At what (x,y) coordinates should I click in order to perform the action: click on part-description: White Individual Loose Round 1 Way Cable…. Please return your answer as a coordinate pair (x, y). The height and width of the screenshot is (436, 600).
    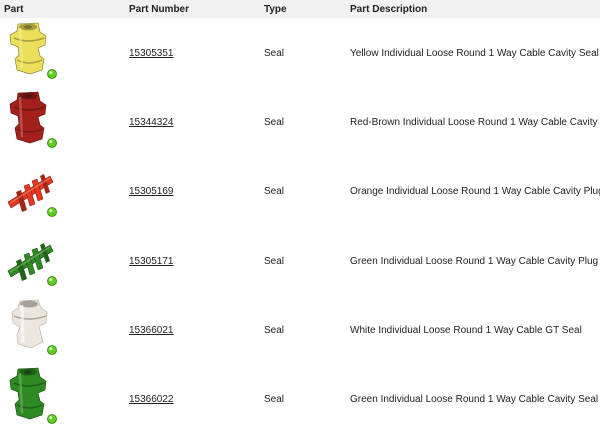
    Looking at the image, I should click on (466, 330).